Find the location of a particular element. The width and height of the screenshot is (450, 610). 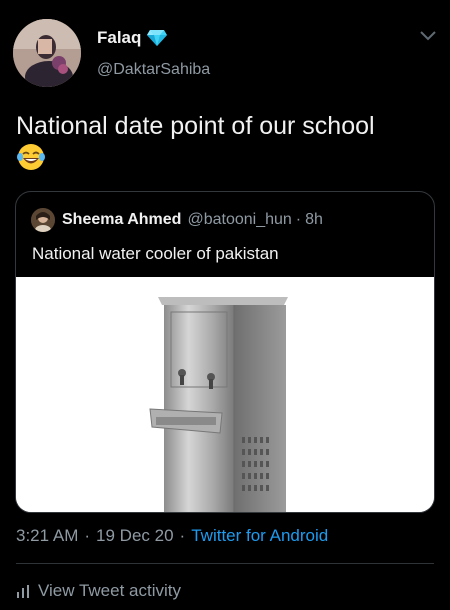

quoted-author-avatar is located at coordinates (43, 220).